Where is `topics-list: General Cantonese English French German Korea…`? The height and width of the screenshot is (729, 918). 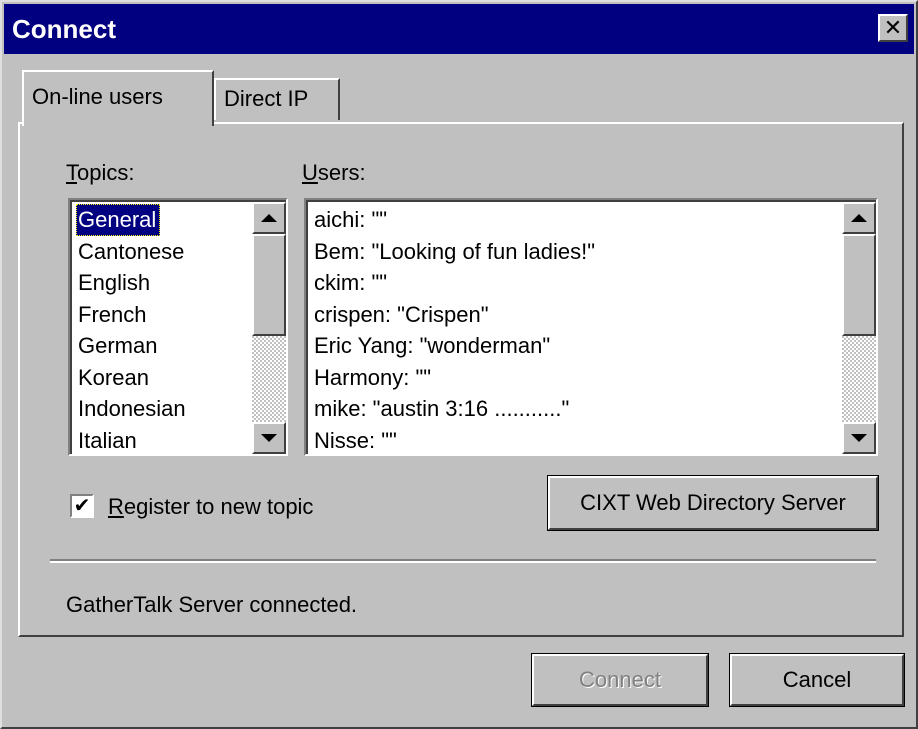 topics-list: General Cantonese English French German Korea… is located at coordinates (133, 329).